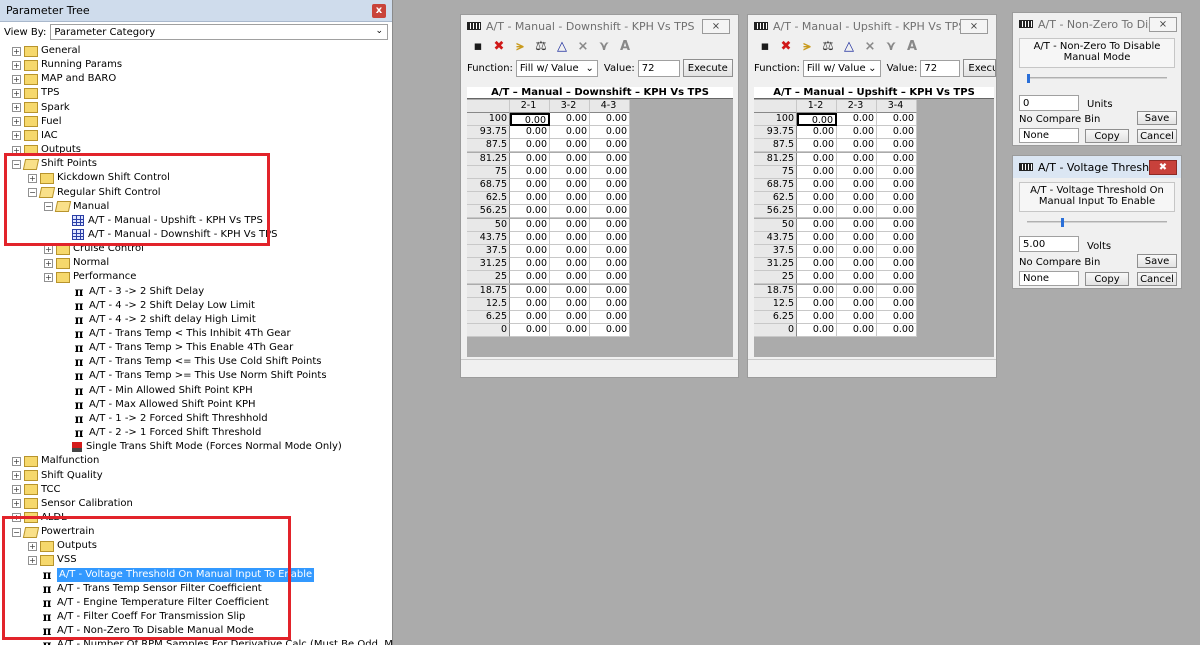 The width and height of the screenshot is (1200, 645). I want to click on grid-row-header: 18.75, so click(488, 291).